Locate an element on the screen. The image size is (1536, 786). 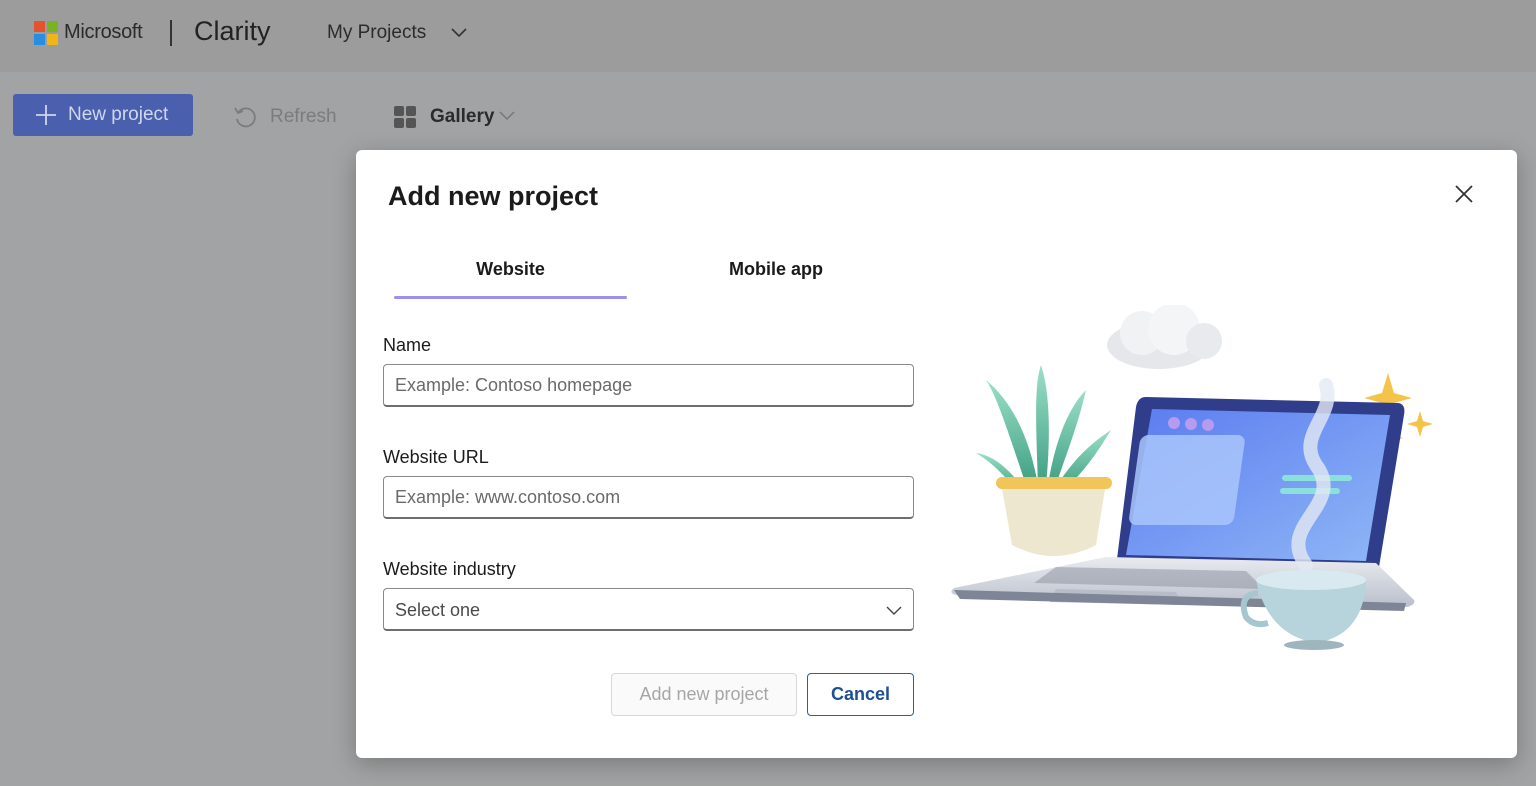
website-url-input is located at coordinates (648, 497).